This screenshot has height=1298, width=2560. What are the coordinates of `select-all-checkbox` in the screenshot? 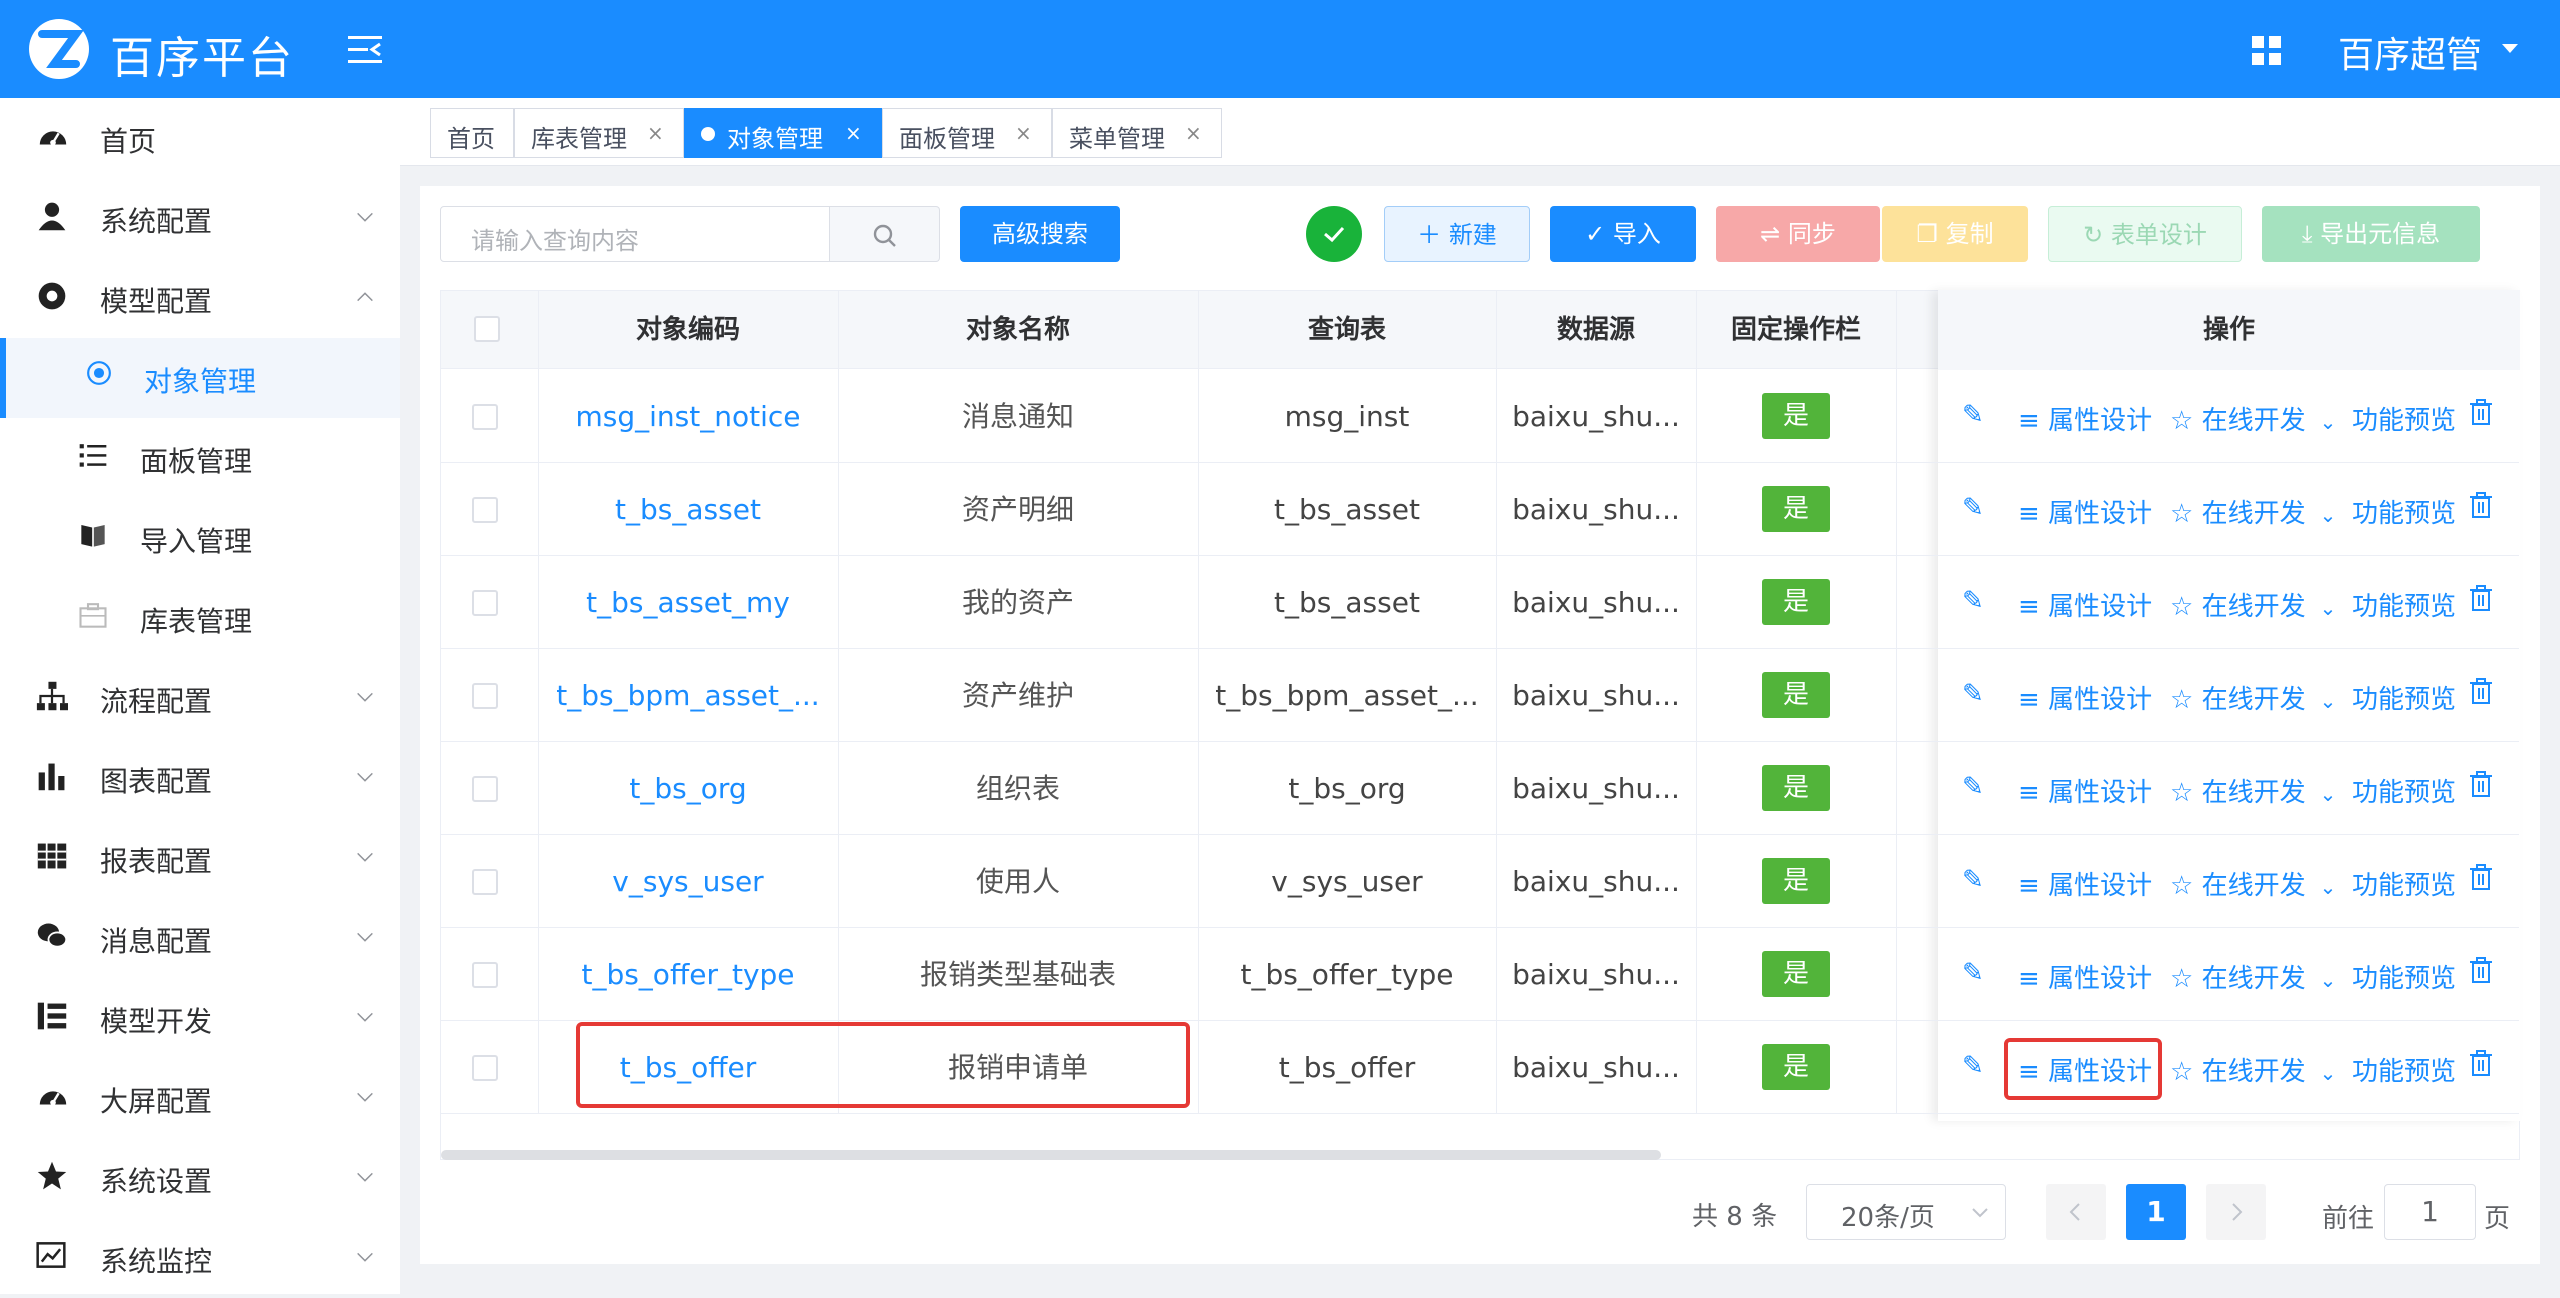 It's located at (487, 329).